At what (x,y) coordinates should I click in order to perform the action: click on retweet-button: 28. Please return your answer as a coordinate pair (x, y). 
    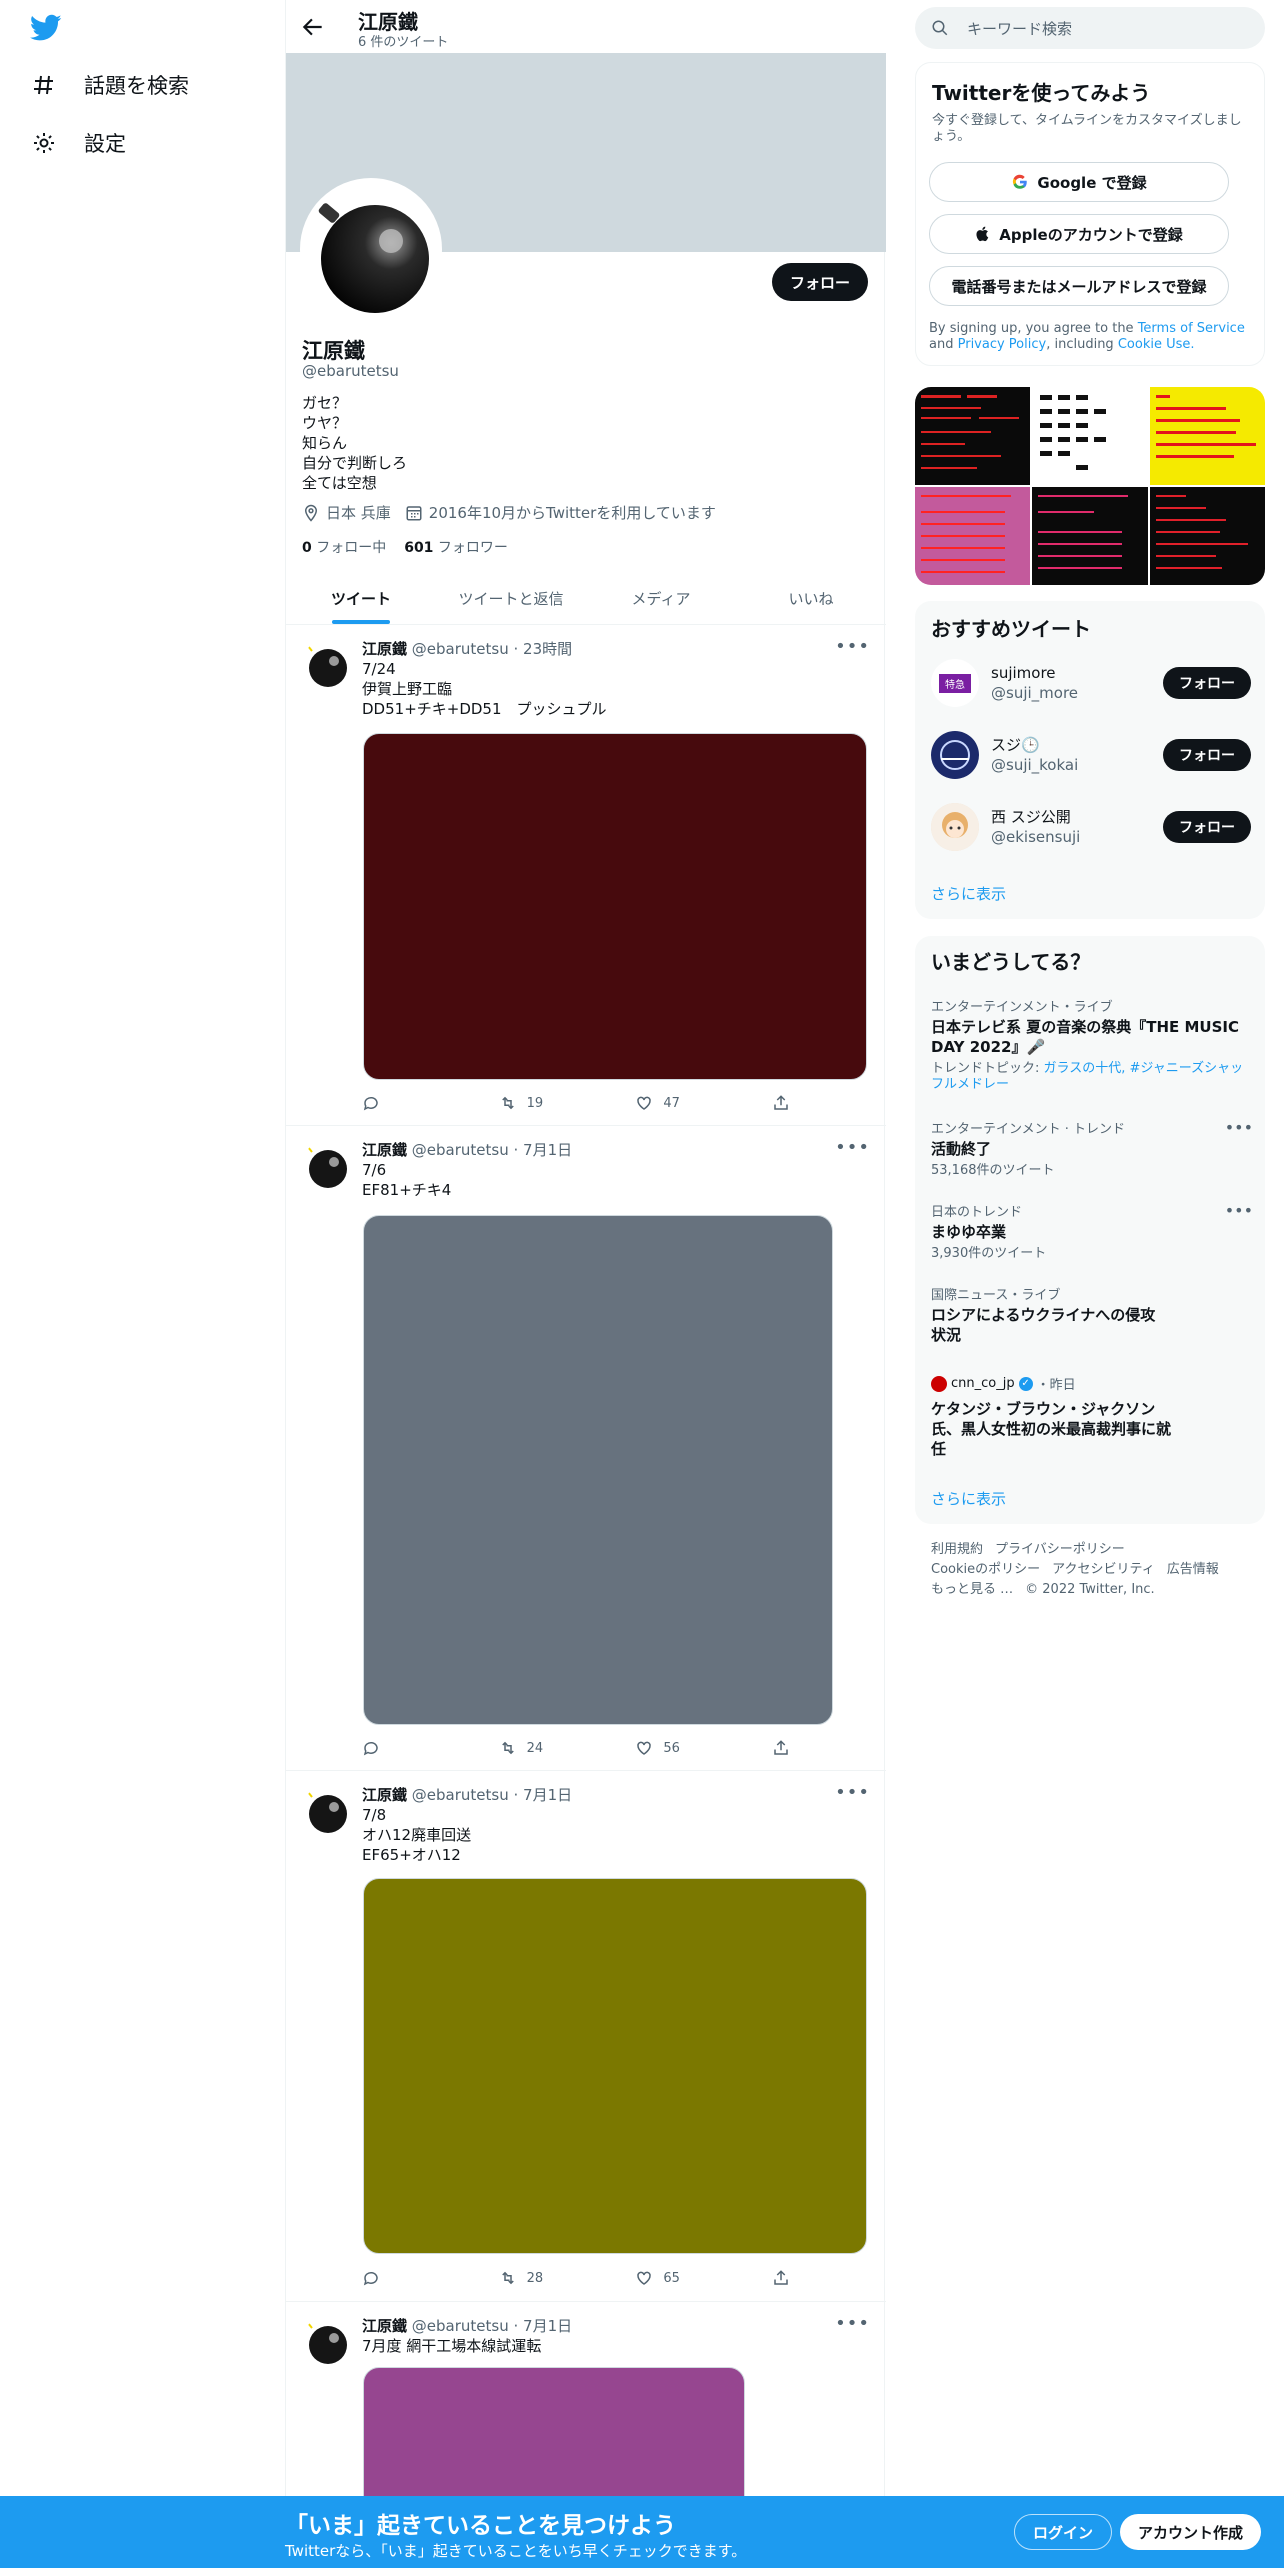
    Looking at the image, I should click on (549, 2278).